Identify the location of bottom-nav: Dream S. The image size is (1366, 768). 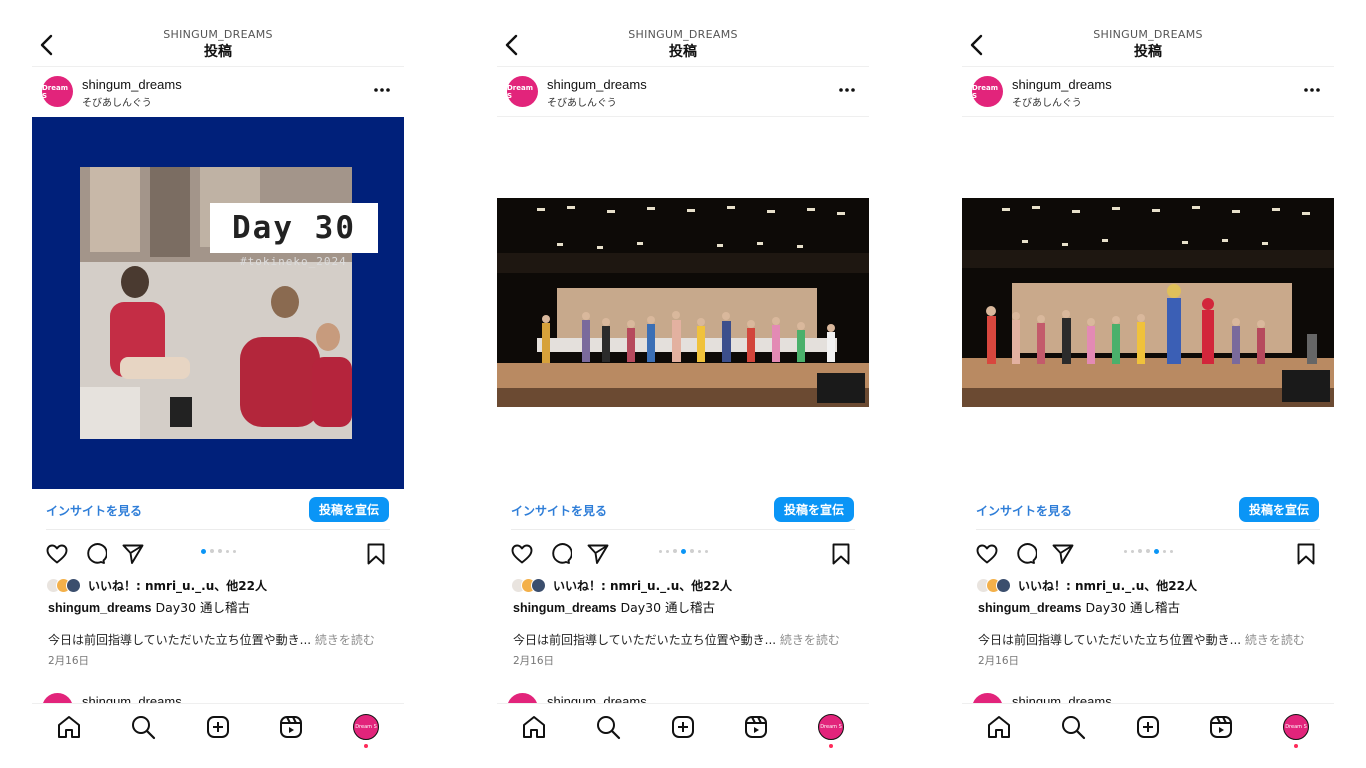
(683, 735).